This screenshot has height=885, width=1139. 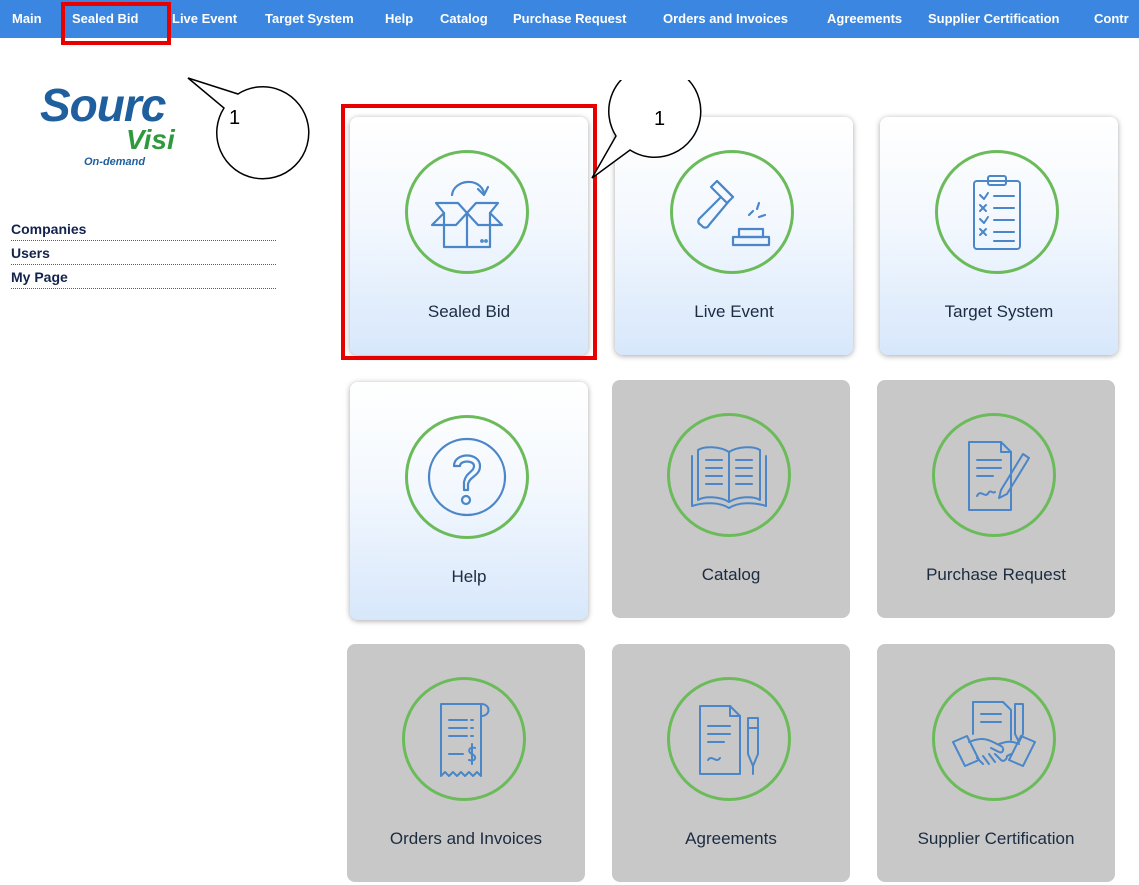 What do you see at coordinates (731, 838) in the screenshot?
I see `tile-label: Agreements` at bounding box center [731, 838].